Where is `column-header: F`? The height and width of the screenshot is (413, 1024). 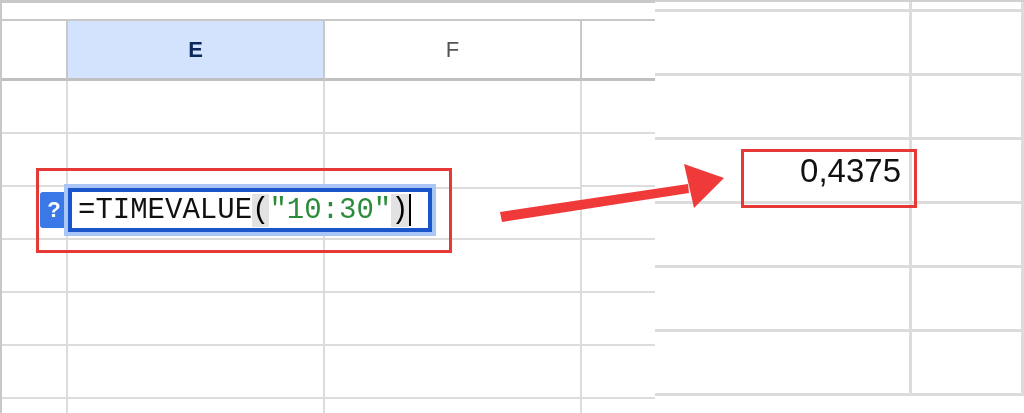
column-header: F is located at coordinates (453, 51).